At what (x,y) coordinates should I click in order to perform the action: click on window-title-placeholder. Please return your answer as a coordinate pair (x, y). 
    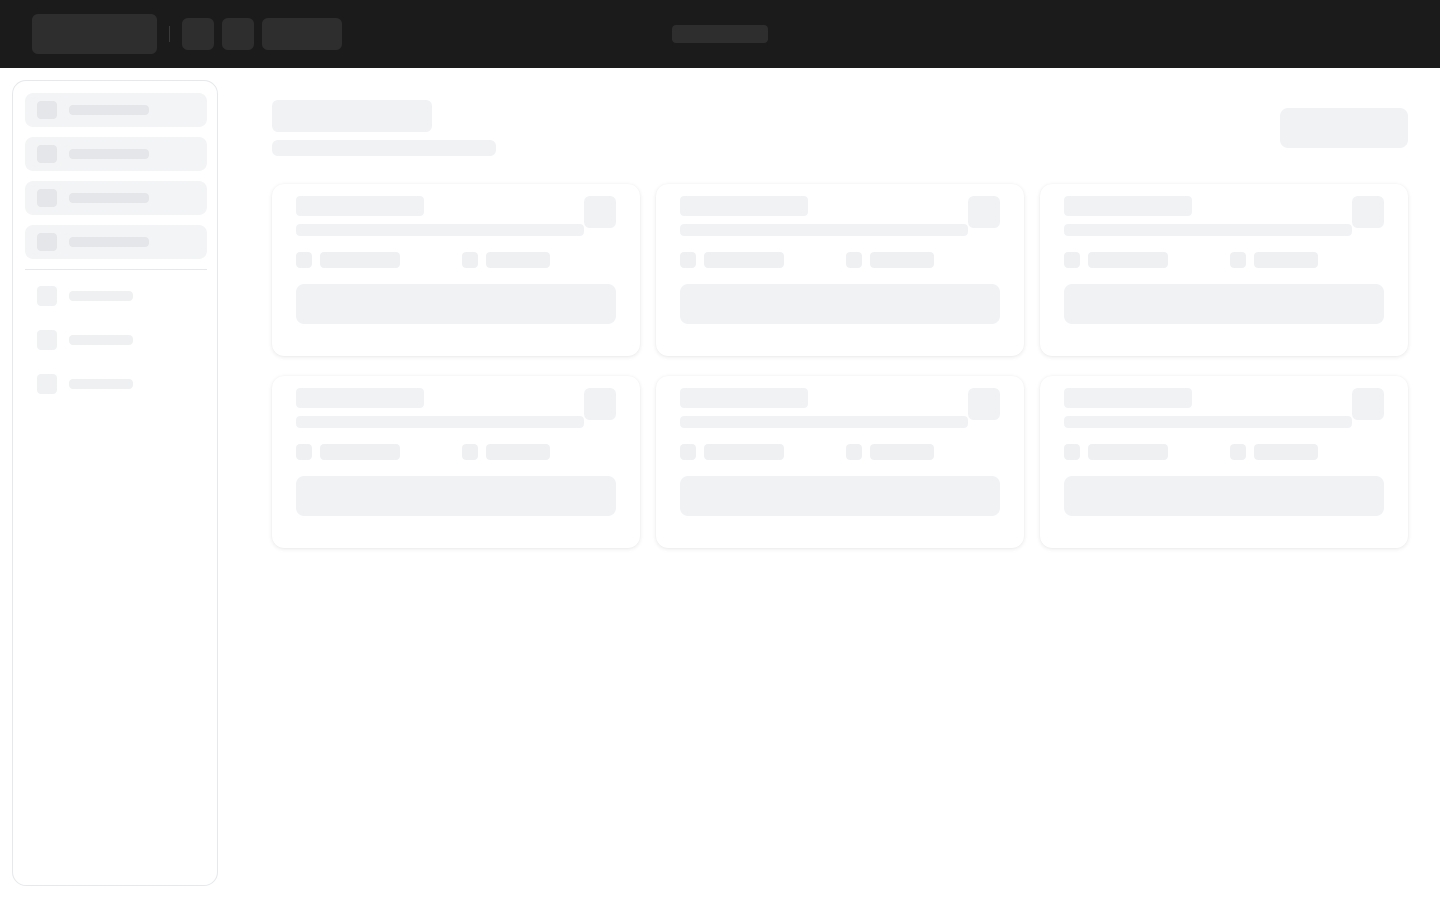
    Looking at the image, I should click on (720, 34).